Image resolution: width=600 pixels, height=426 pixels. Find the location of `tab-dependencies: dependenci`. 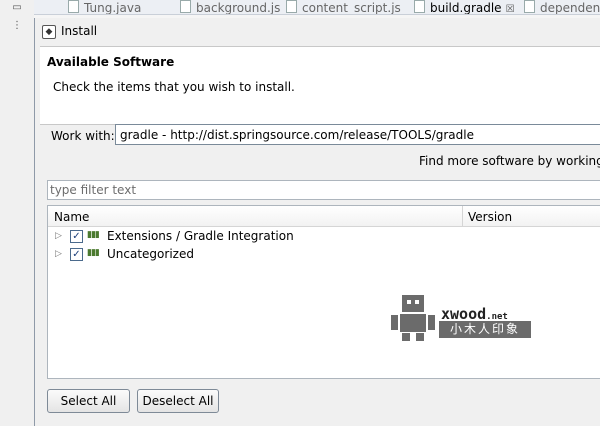

tab-dependencies: dependenci is located at coordinates (562, 7).